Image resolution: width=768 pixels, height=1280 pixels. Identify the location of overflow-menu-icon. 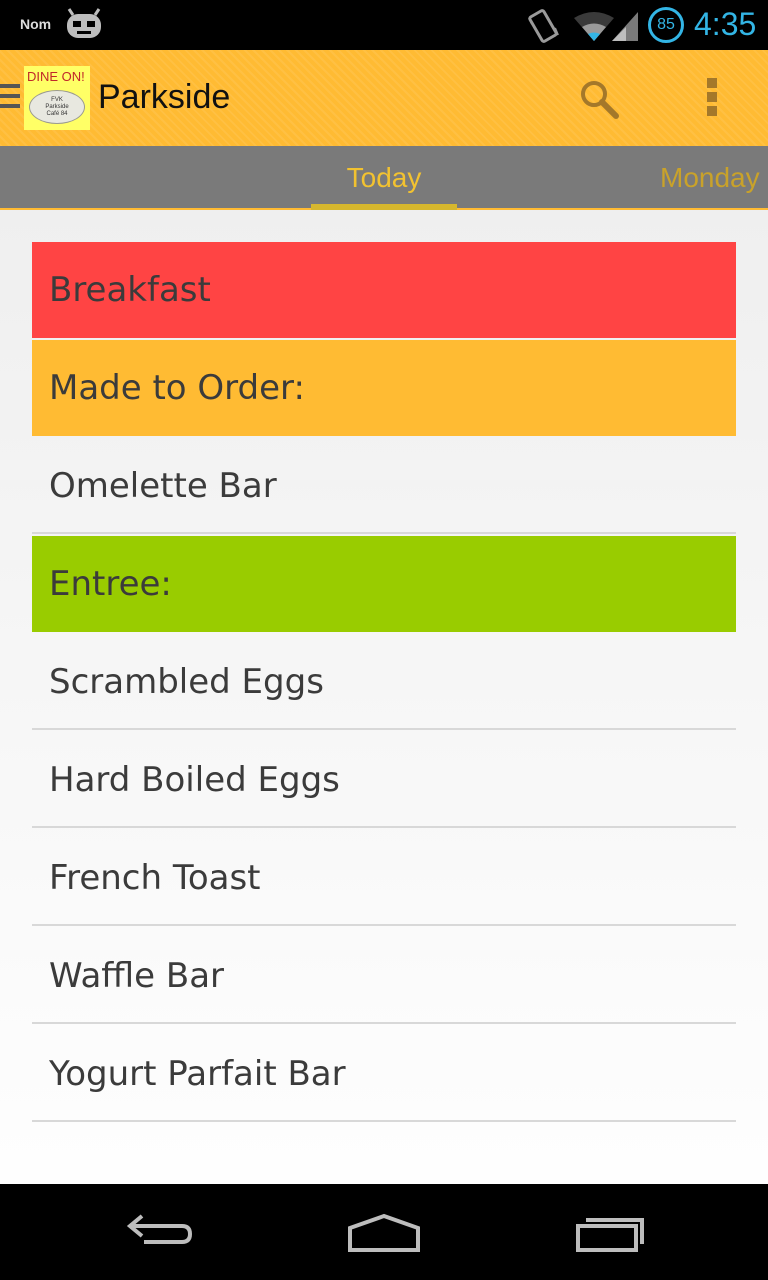
(712, 98).